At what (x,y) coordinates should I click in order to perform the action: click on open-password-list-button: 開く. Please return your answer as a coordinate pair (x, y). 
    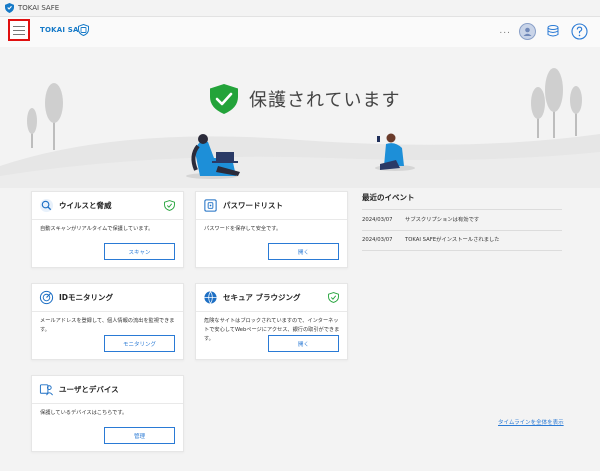
    Looking at the image, I should click on (303, 251).